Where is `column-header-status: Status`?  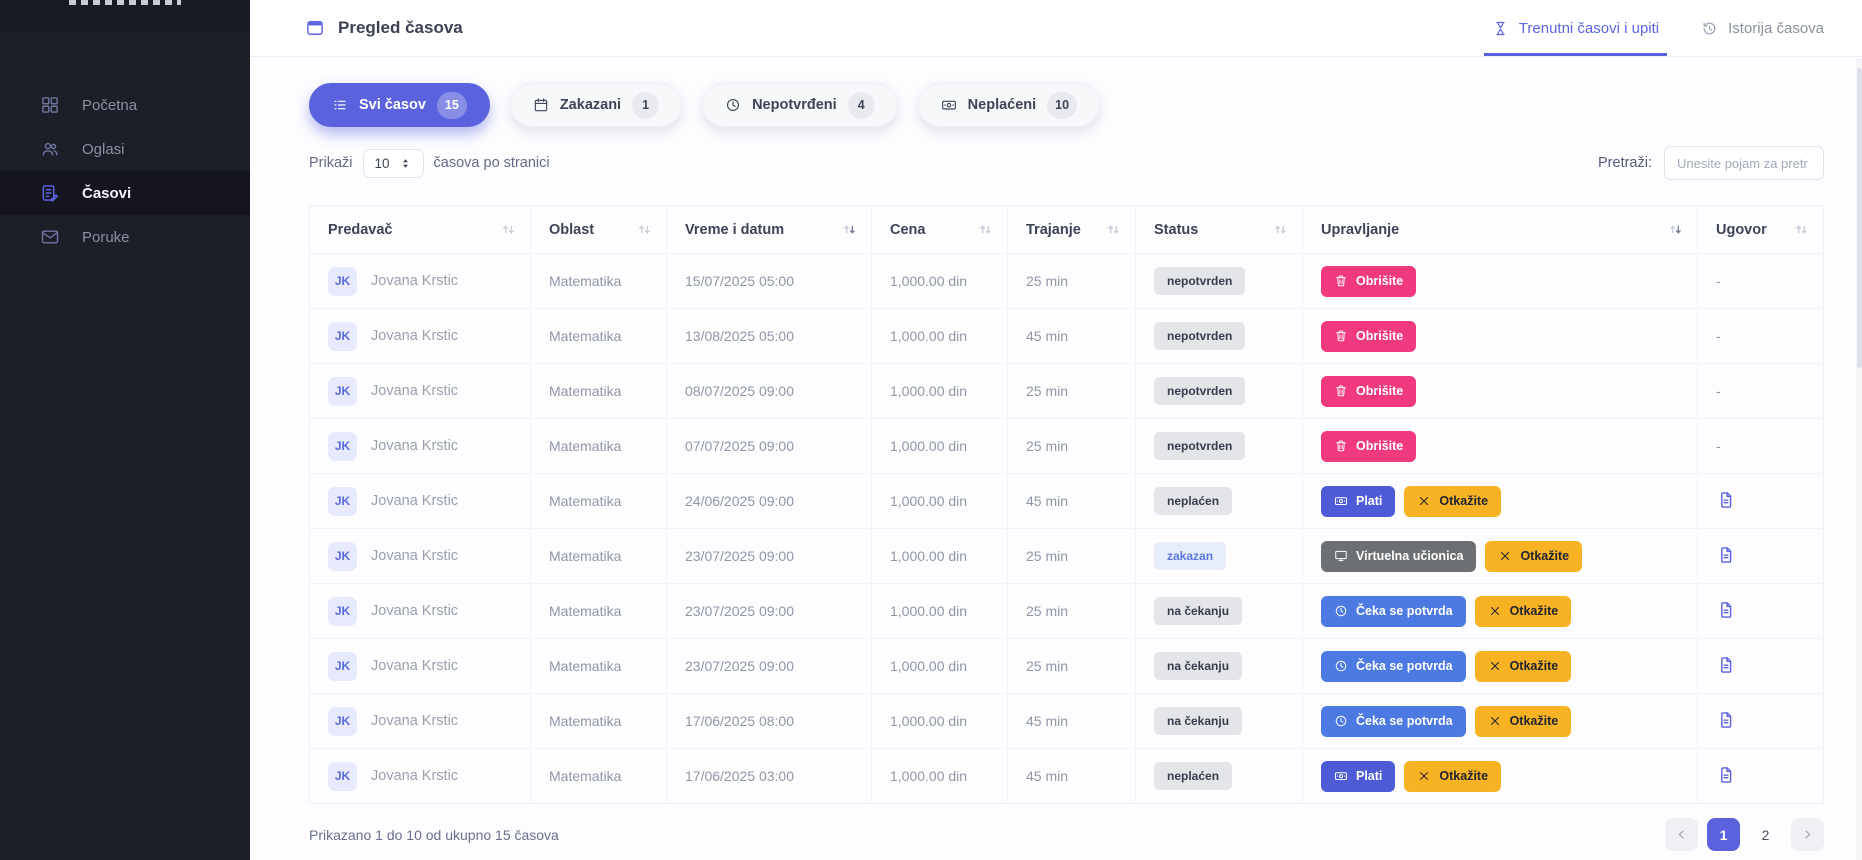
column-header-status: Status is located at coordinates (1219, 229).